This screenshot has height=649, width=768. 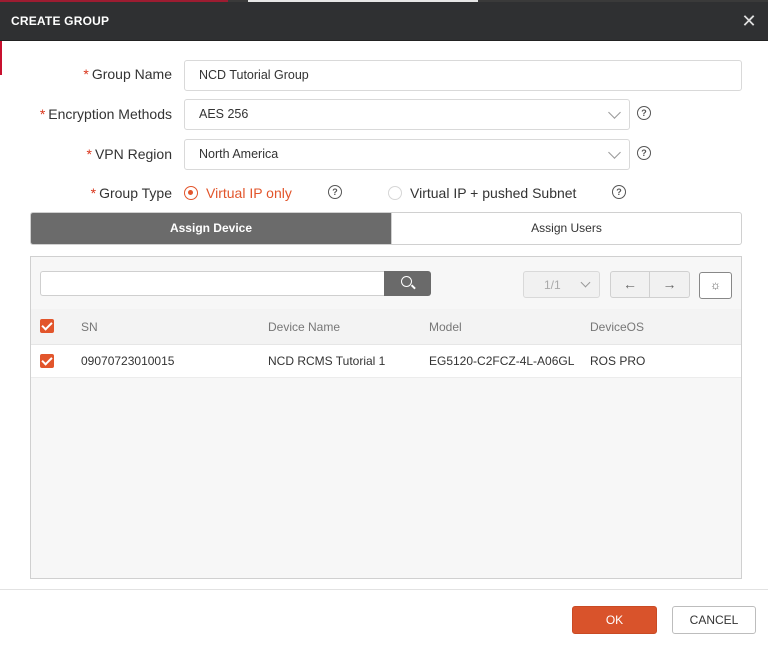 What do you see at coordinates (327, 361) in the screenshot?
I see `cell-device-name: NCD RCMS Tutorial 1` at bounding box center [327, 361].